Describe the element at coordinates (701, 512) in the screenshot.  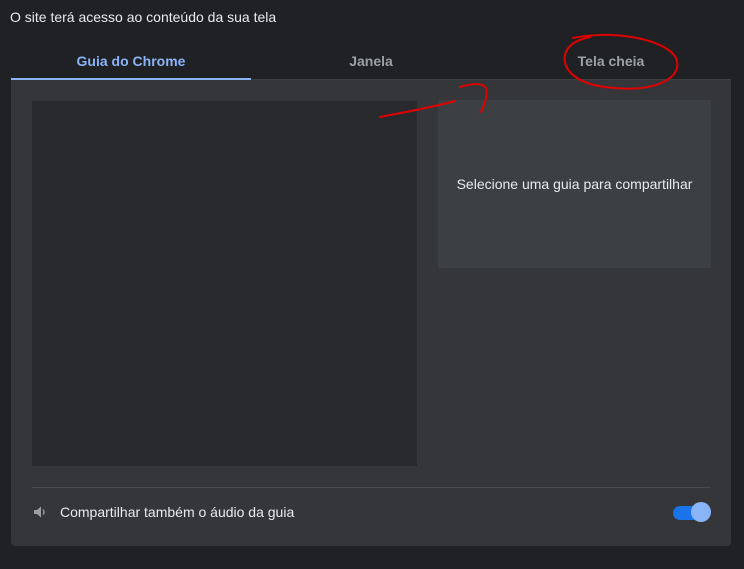
I see `toggle-knob` at that location.